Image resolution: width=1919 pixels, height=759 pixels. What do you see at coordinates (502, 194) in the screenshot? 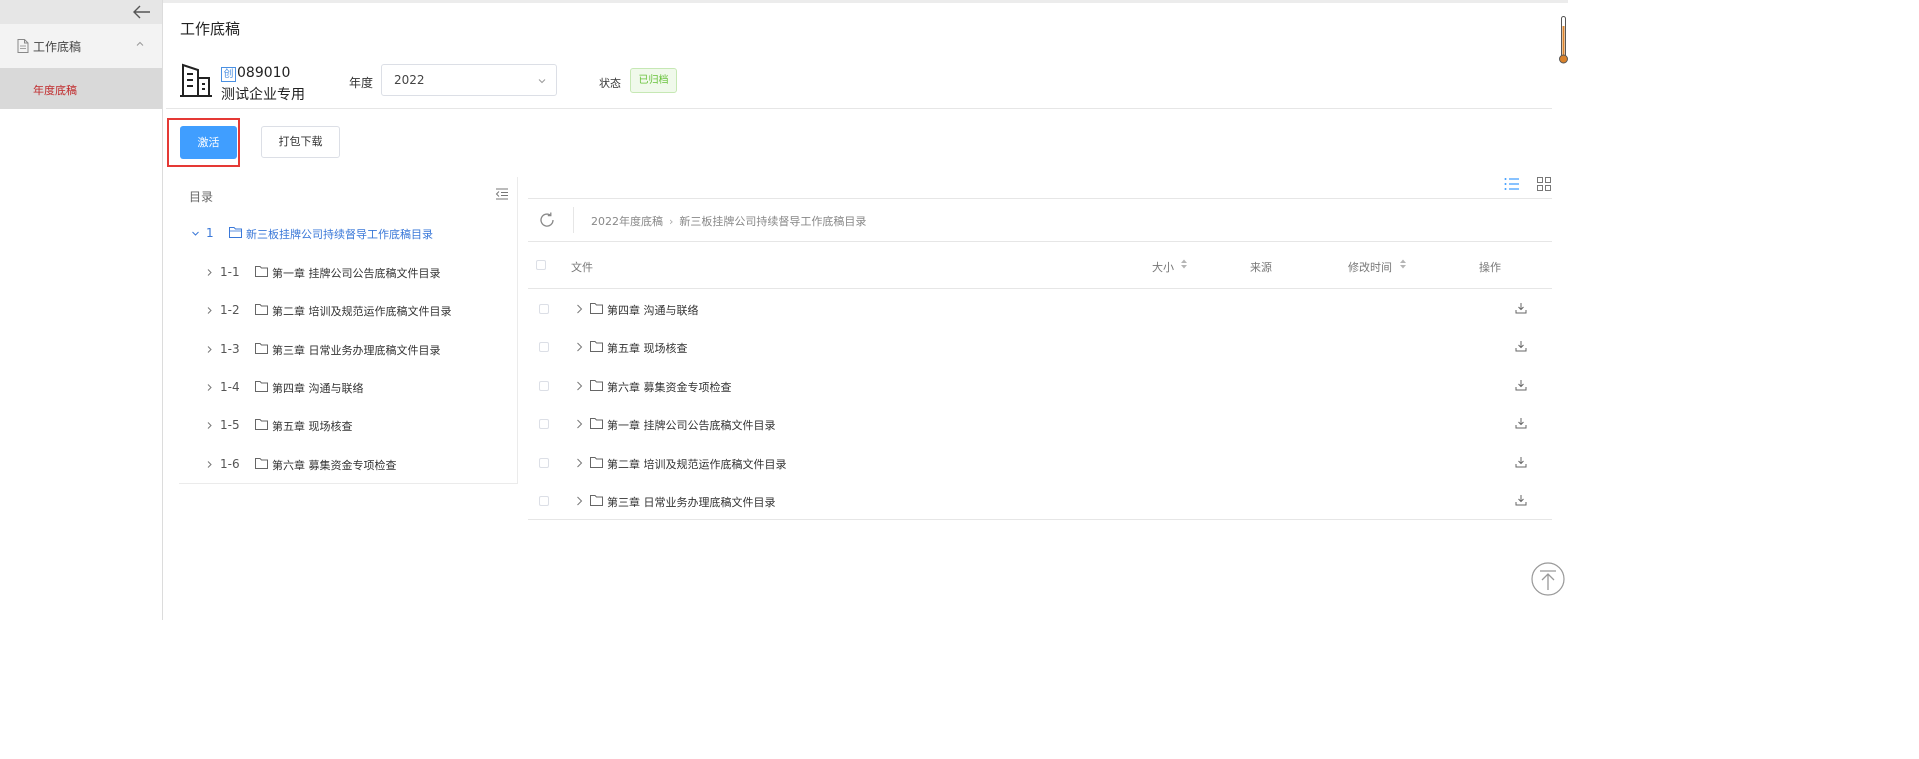
I see `collapse-tree-icon` at bounding box center [502, 194].